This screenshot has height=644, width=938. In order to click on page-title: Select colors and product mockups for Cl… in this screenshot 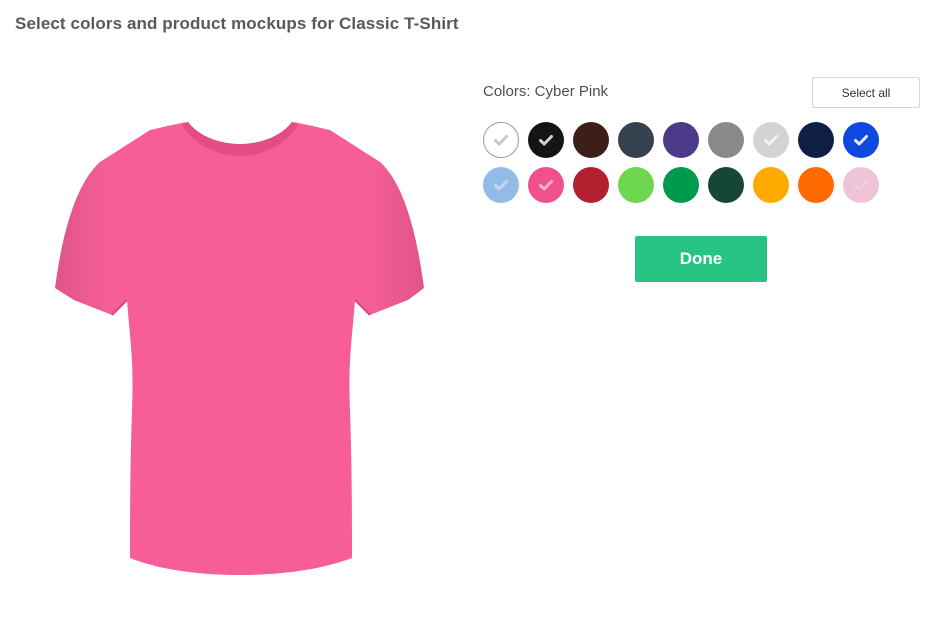, I will do `click(237, 23)`.